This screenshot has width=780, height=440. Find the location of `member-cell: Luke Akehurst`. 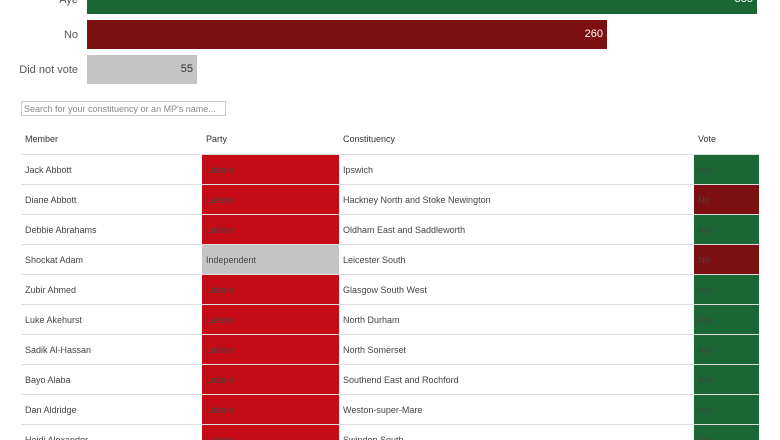

member-cell: Luke Akehurst is located at coordinates (111, 319).